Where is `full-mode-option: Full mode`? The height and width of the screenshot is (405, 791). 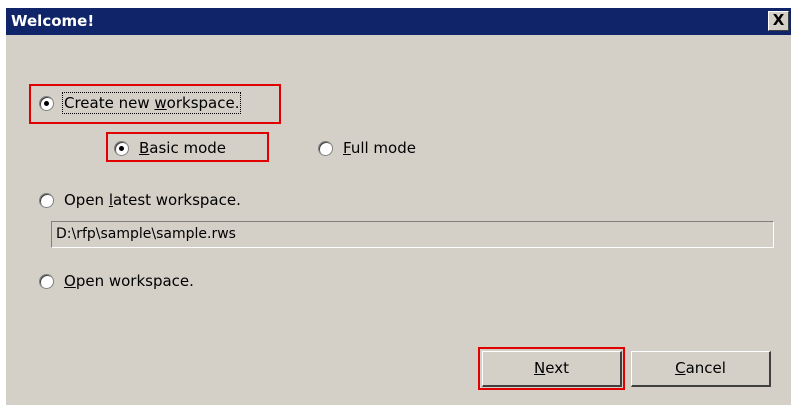
full-mode-option: Full mode is located at coordinates (367, 148).